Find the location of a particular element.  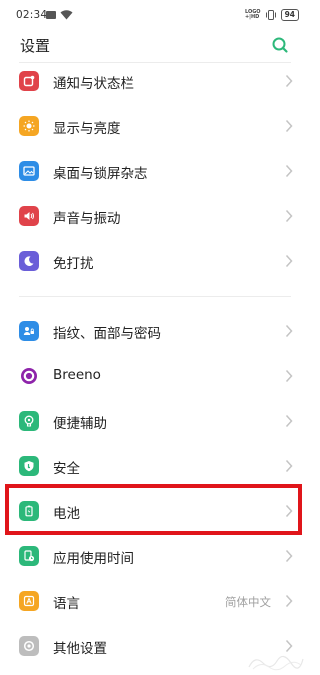

settings-item-label: 显示与亮度 is located at coordinates (87, 129).